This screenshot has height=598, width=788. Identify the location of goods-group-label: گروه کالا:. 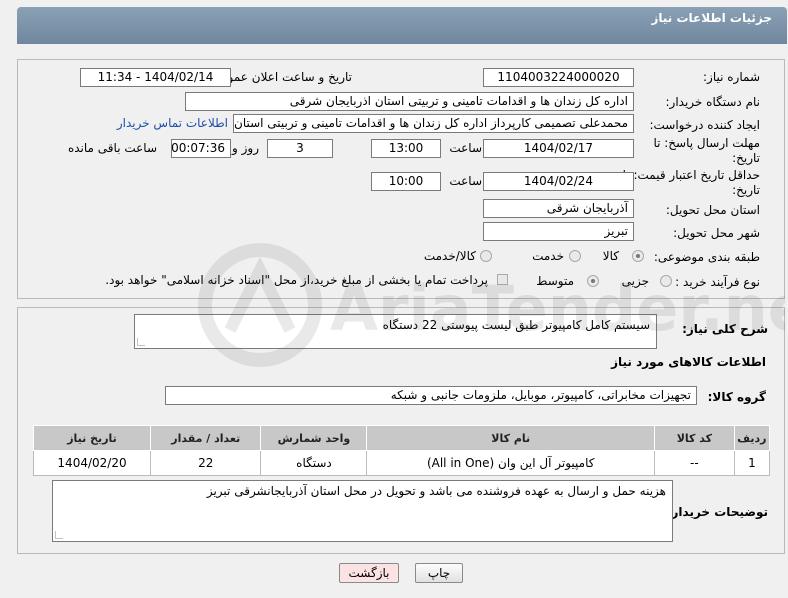
(736, 397).